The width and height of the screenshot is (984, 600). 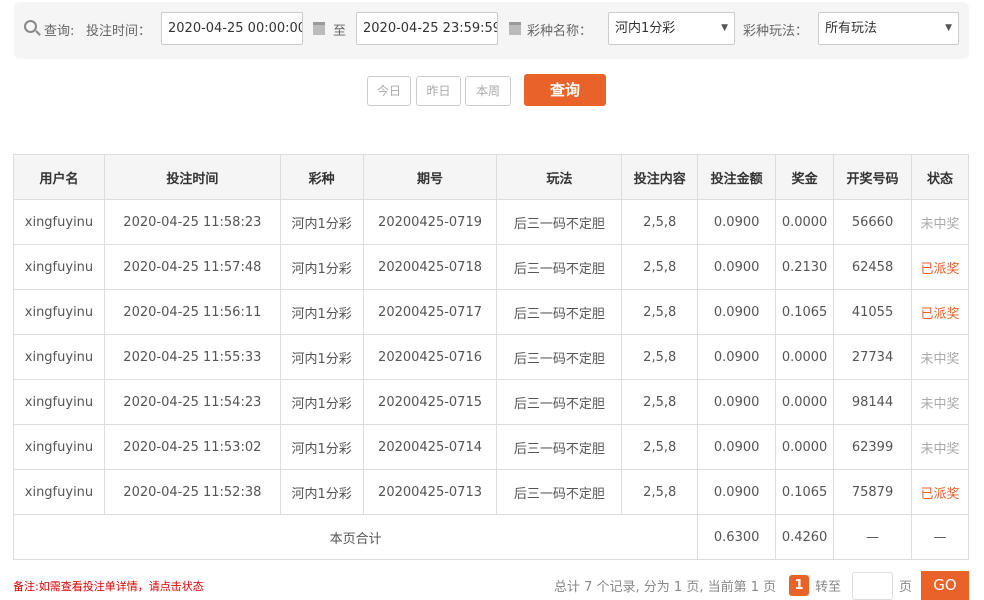 What do you see at coordinates (192, 177) in the screenshot?
I see `column-header: 投注时间` at bounding box center [192, 177].